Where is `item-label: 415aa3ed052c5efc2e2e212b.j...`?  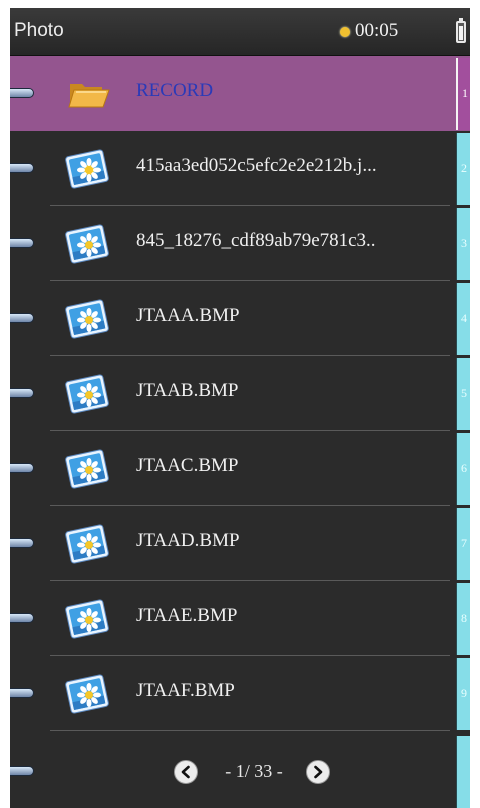
item-label: 415aa3ed052c5efc2e2e212b.j... is located at coordinates (256, 165).